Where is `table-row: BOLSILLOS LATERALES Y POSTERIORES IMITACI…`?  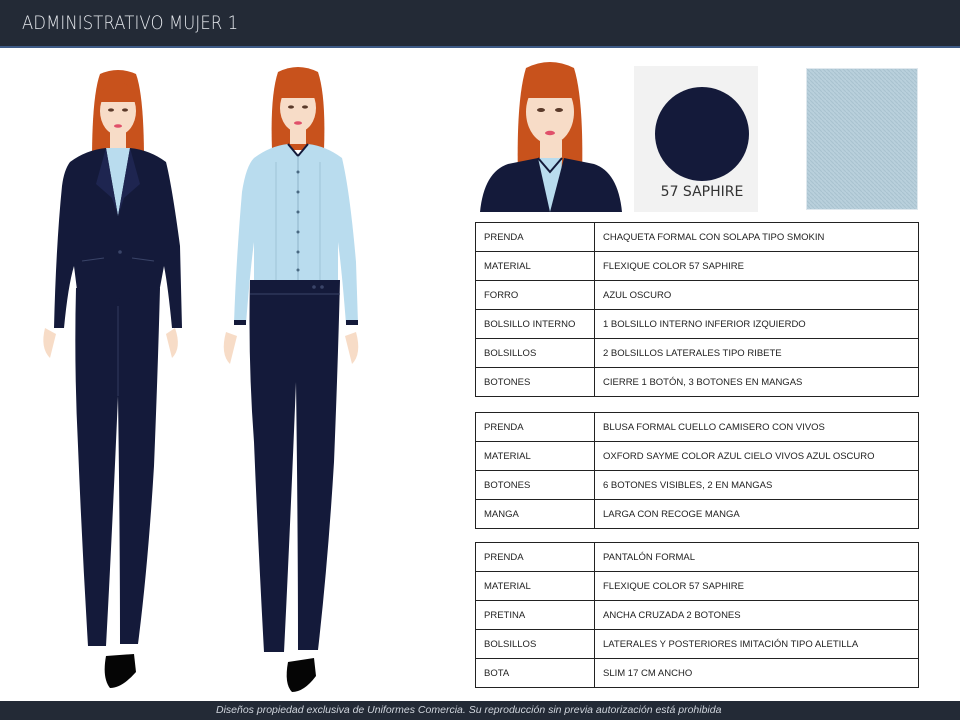
table-row: BOLSILLOS LATERALES Y POSTERIORES IMITACI… is located at coordinates (697, 644).